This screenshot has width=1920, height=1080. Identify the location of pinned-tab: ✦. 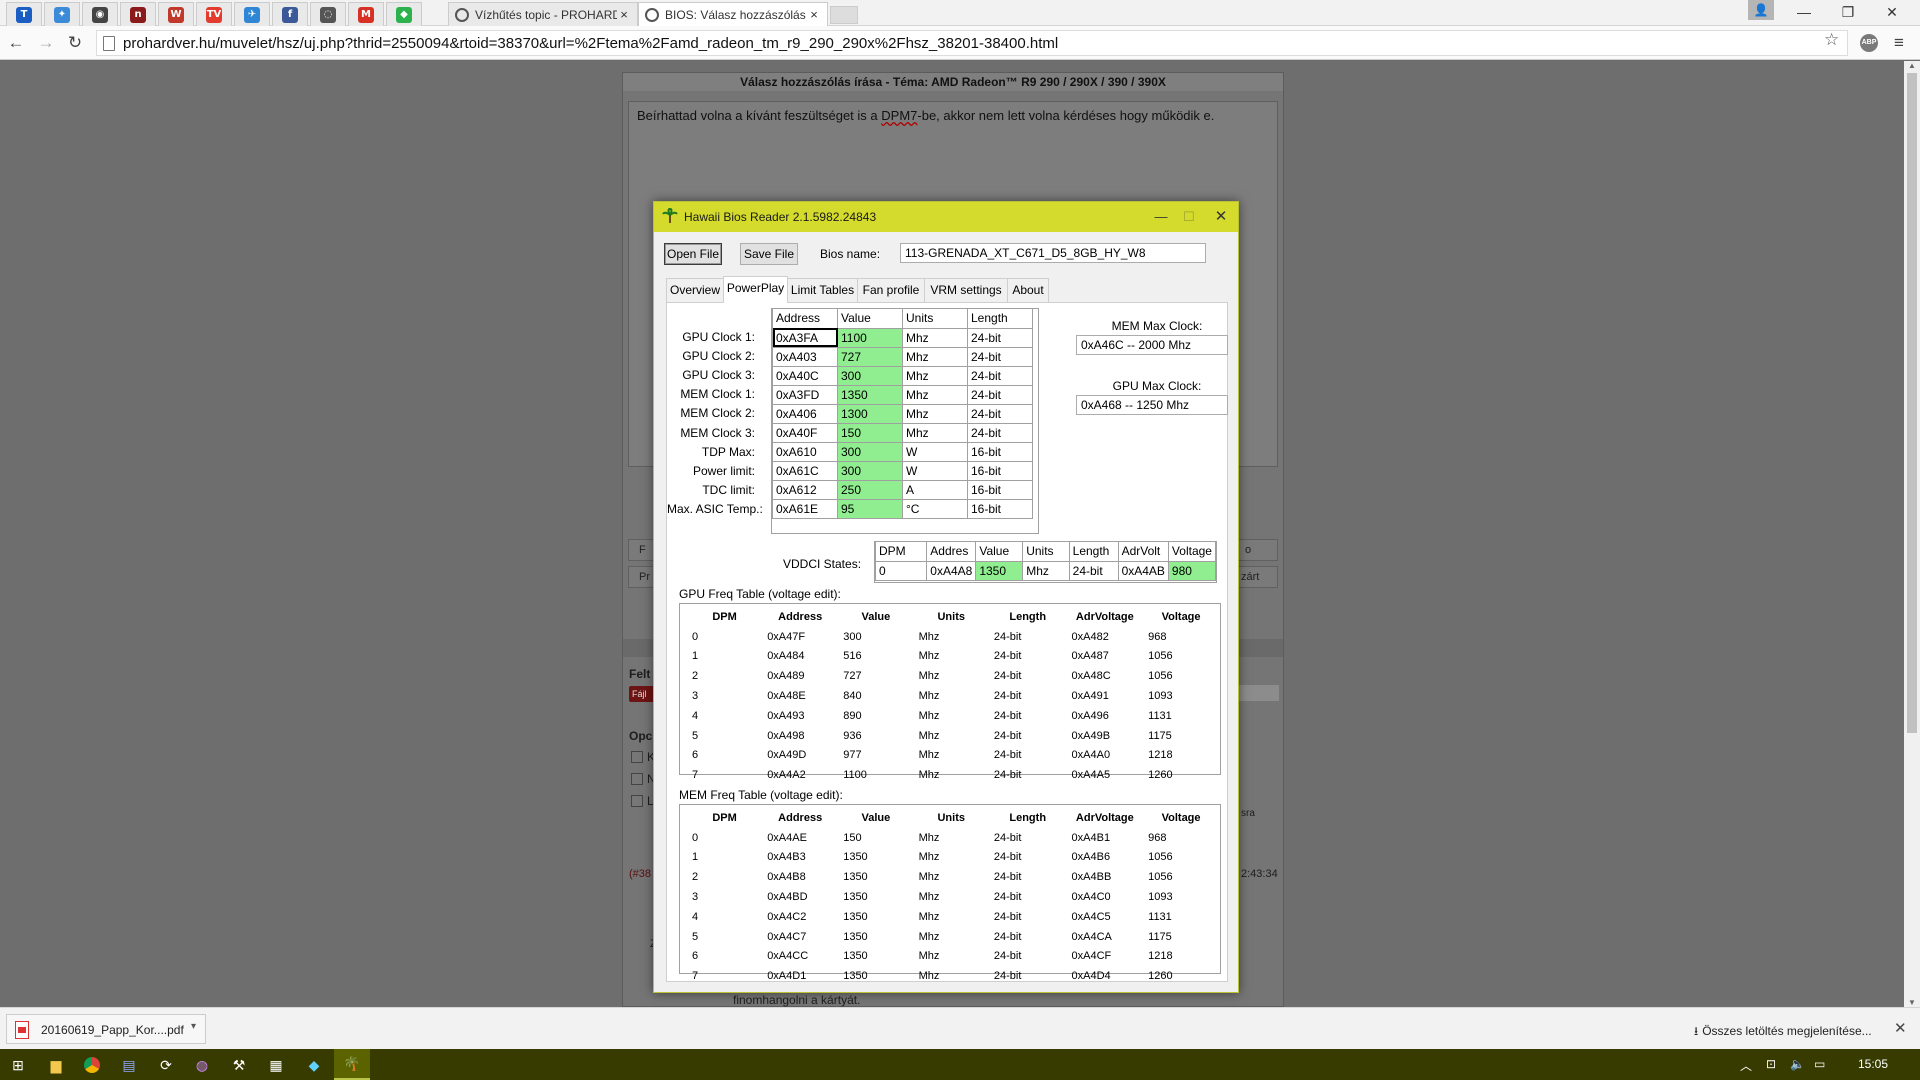
(62, 14).